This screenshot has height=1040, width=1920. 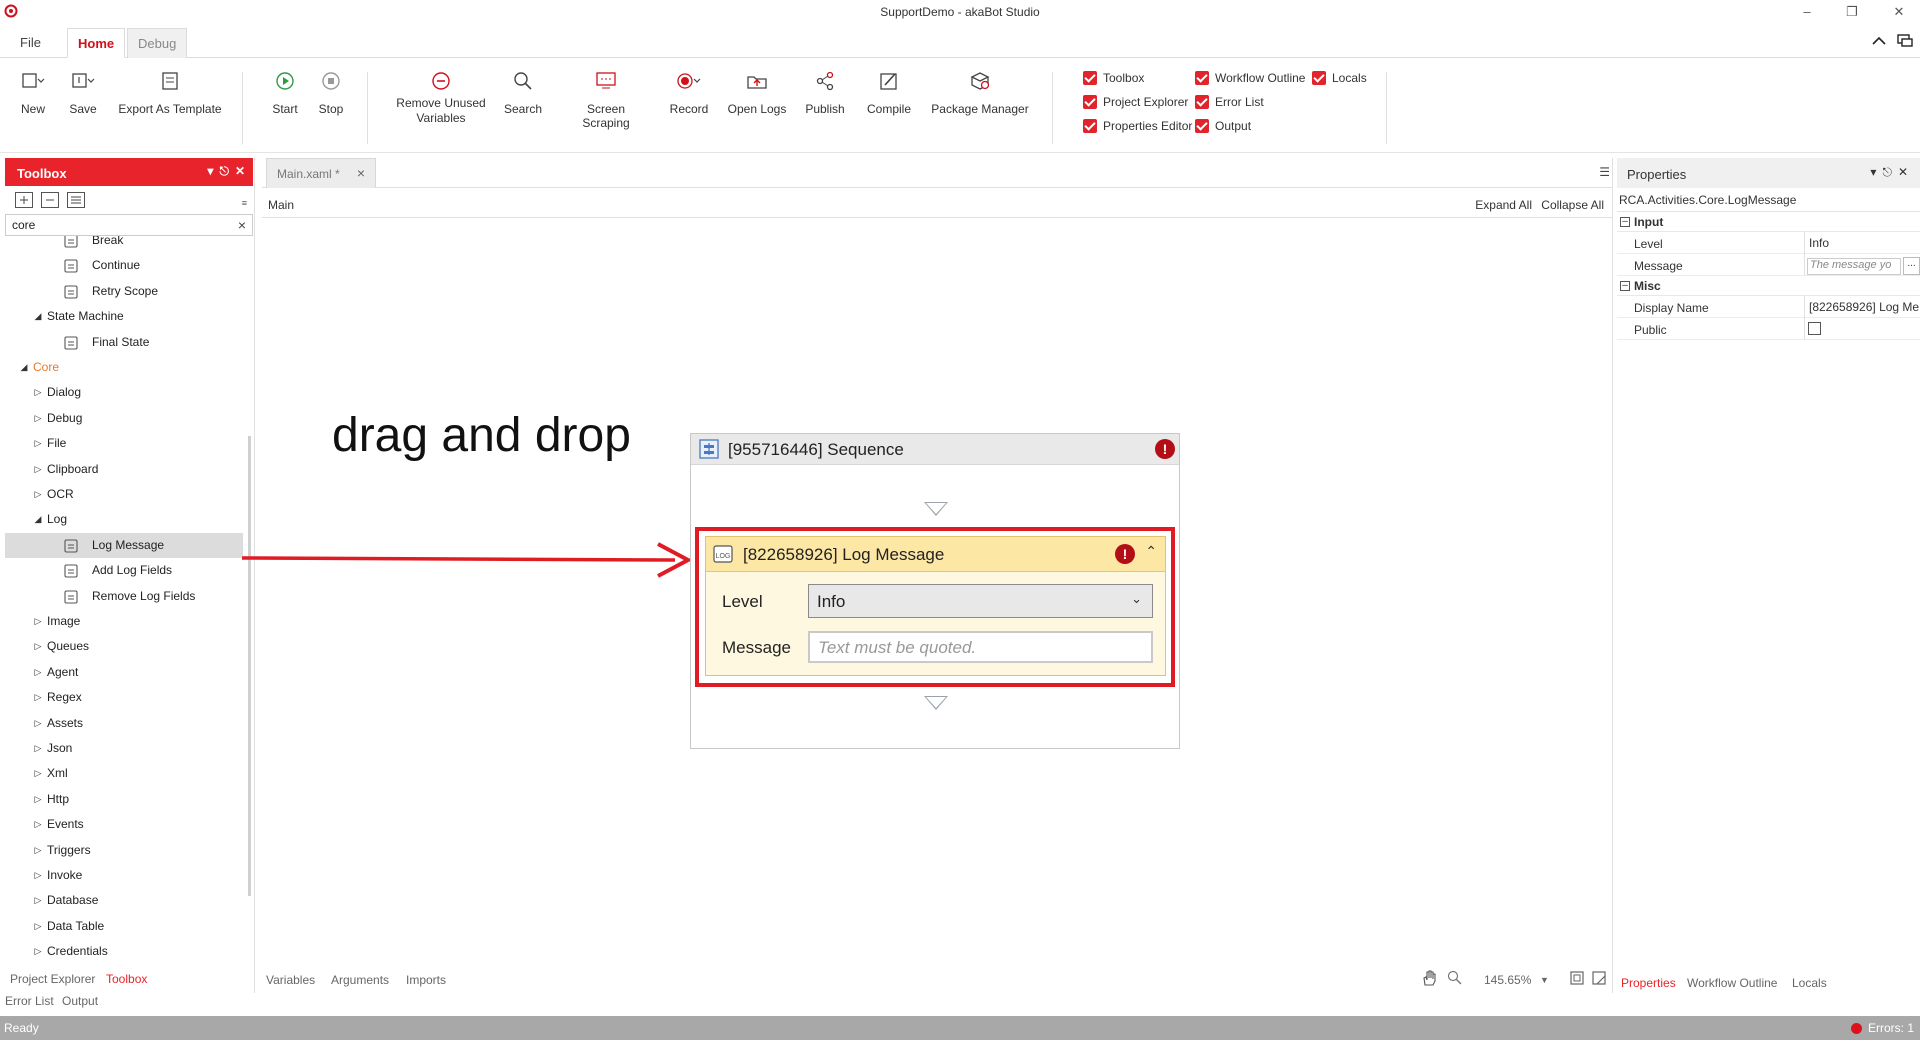 I want to click on tree-item: ▷ Json, so click(x=124, y=748).